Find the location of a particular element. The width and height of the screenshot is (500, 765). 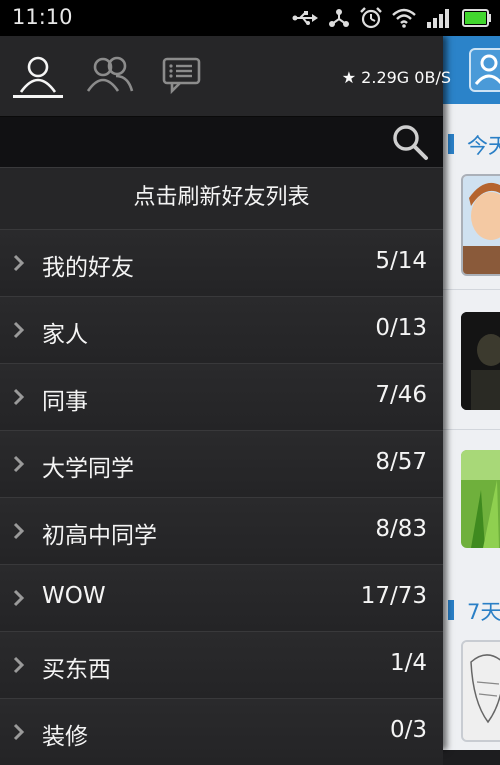

header-avatar is located at coordinates (484, 70).